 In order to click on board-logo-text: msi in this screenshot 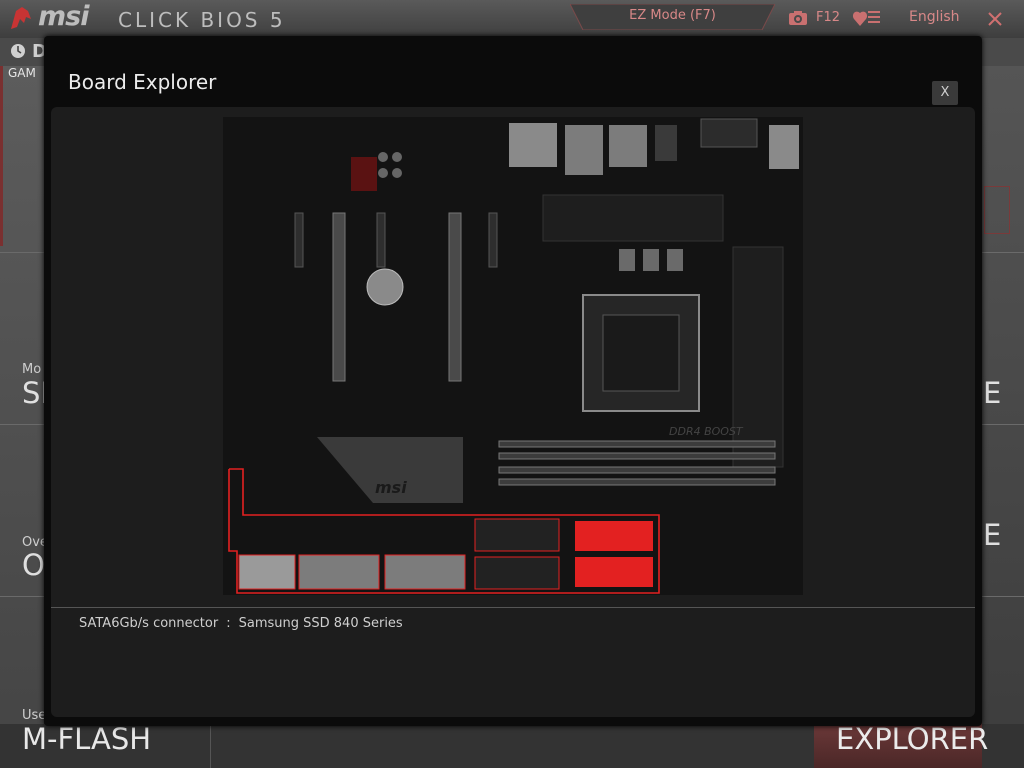, I will do `click(391, 487)`.